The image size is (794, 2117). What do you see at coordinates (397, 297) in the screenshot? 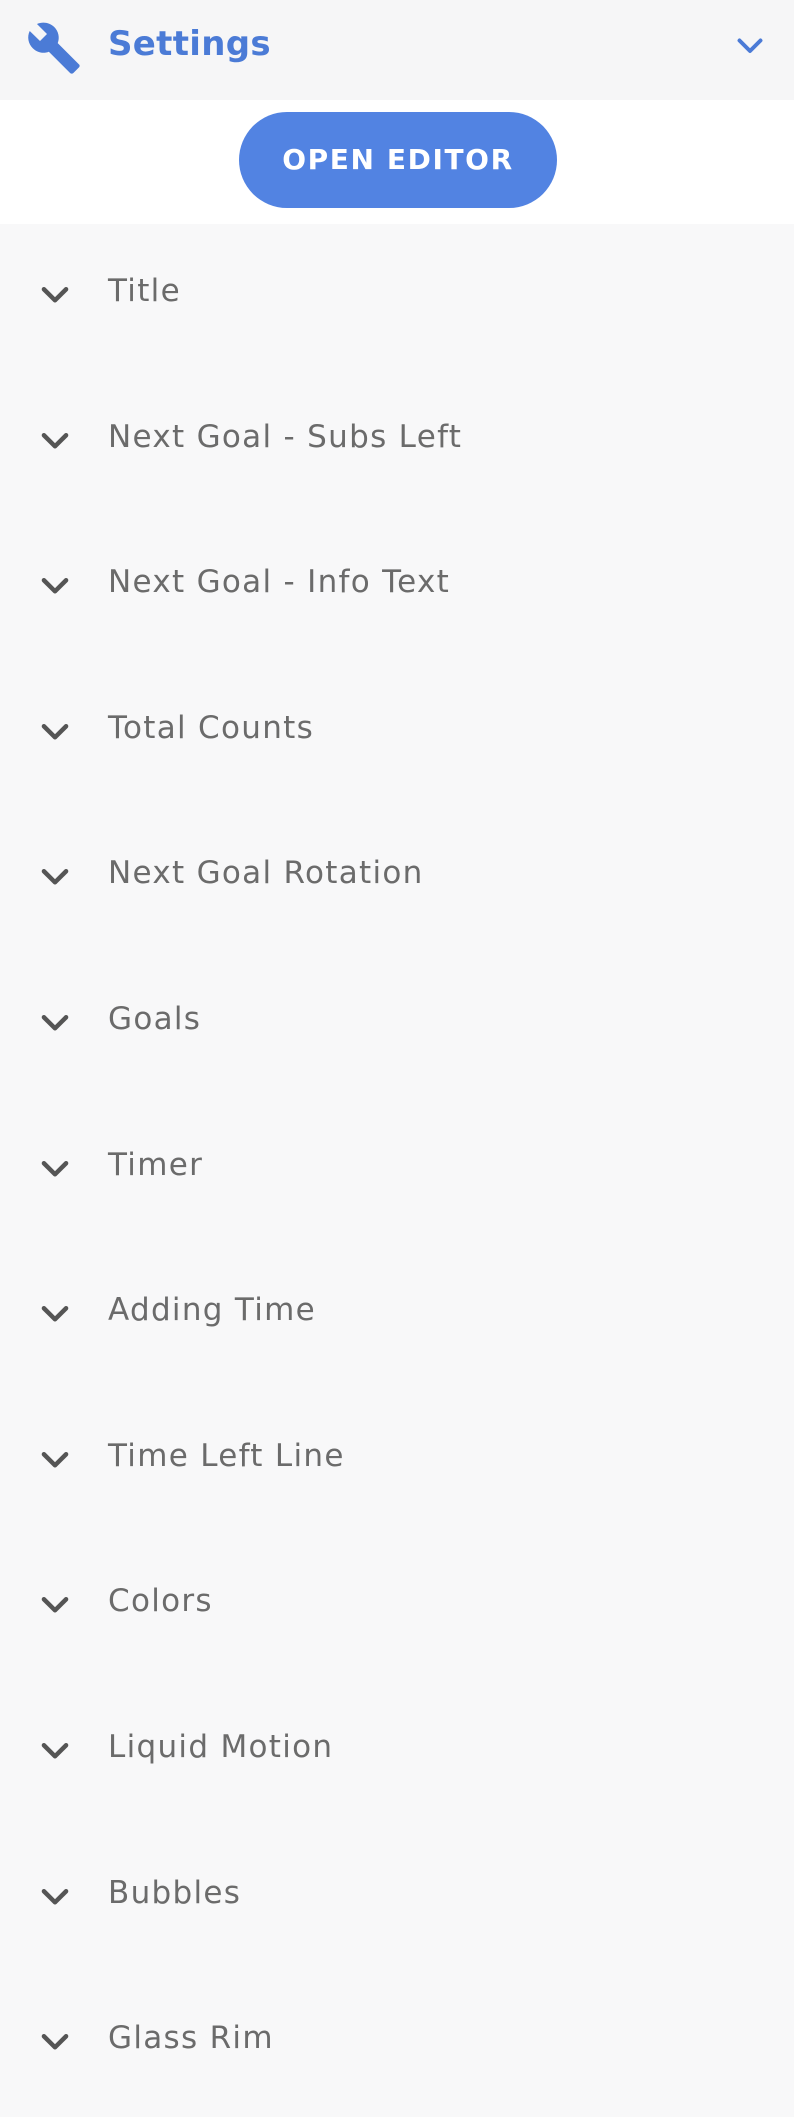
I see `section-title: Title` at bounding box center [397, 297].